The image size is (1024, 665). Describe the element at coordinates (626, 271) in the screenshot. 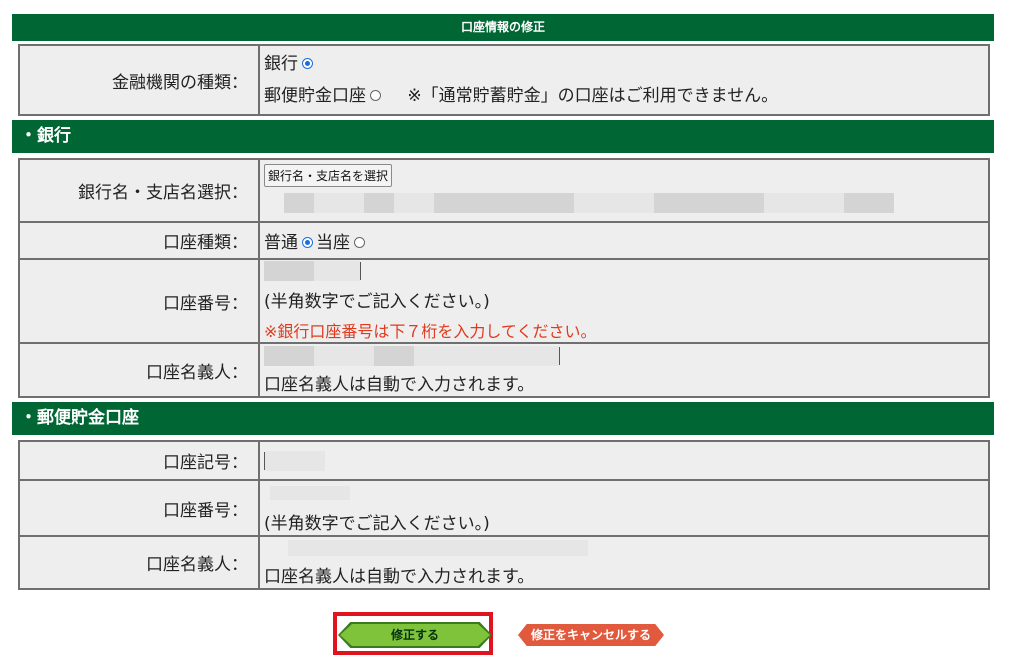

I see `bank-number-input` at that location.